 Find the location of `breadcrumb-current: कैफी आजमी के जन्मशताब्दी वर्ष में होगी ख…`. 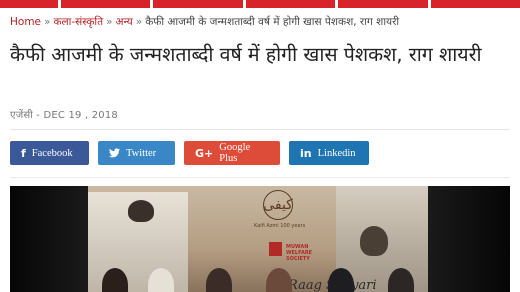

breadcrumb-current: कैफी आजमी के जन्मशताब्दी वर्ष में होगी ख… is located at coordinates (272, 22).